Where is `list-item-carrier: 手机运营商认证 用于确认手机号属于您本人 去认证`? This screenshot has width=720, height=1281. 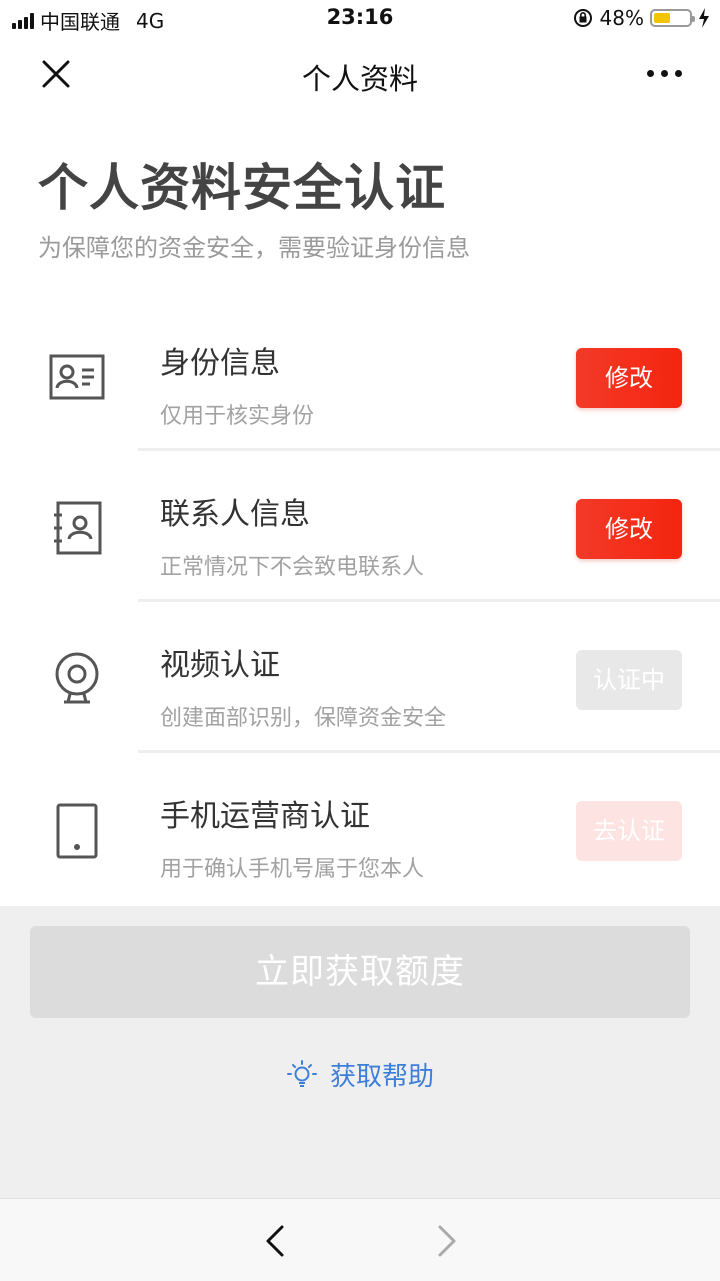
list-item-carrier: 手机运营商认证 用于确认手机号属于您本人 去认证 is located at coordinates (360, 828).